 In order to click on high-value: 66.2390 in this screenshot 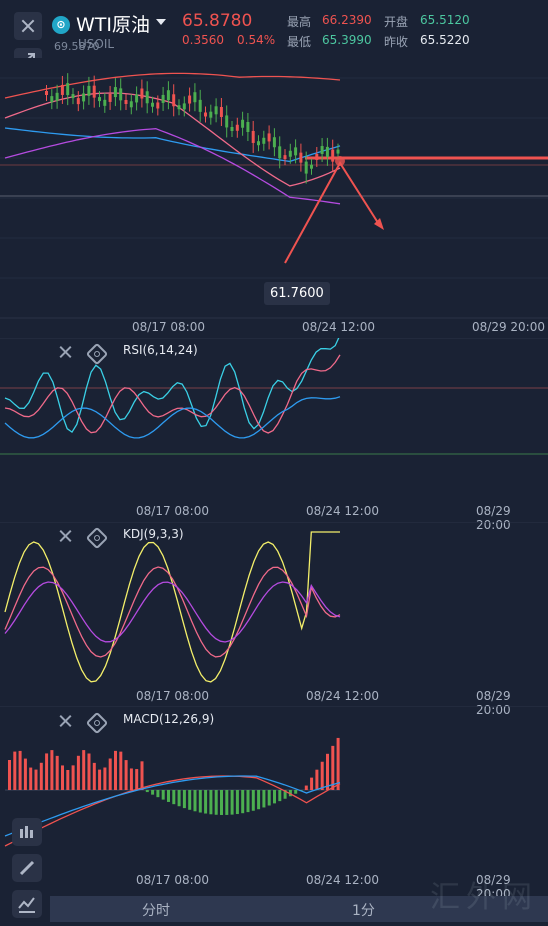, I will do `click(347, 20)`.